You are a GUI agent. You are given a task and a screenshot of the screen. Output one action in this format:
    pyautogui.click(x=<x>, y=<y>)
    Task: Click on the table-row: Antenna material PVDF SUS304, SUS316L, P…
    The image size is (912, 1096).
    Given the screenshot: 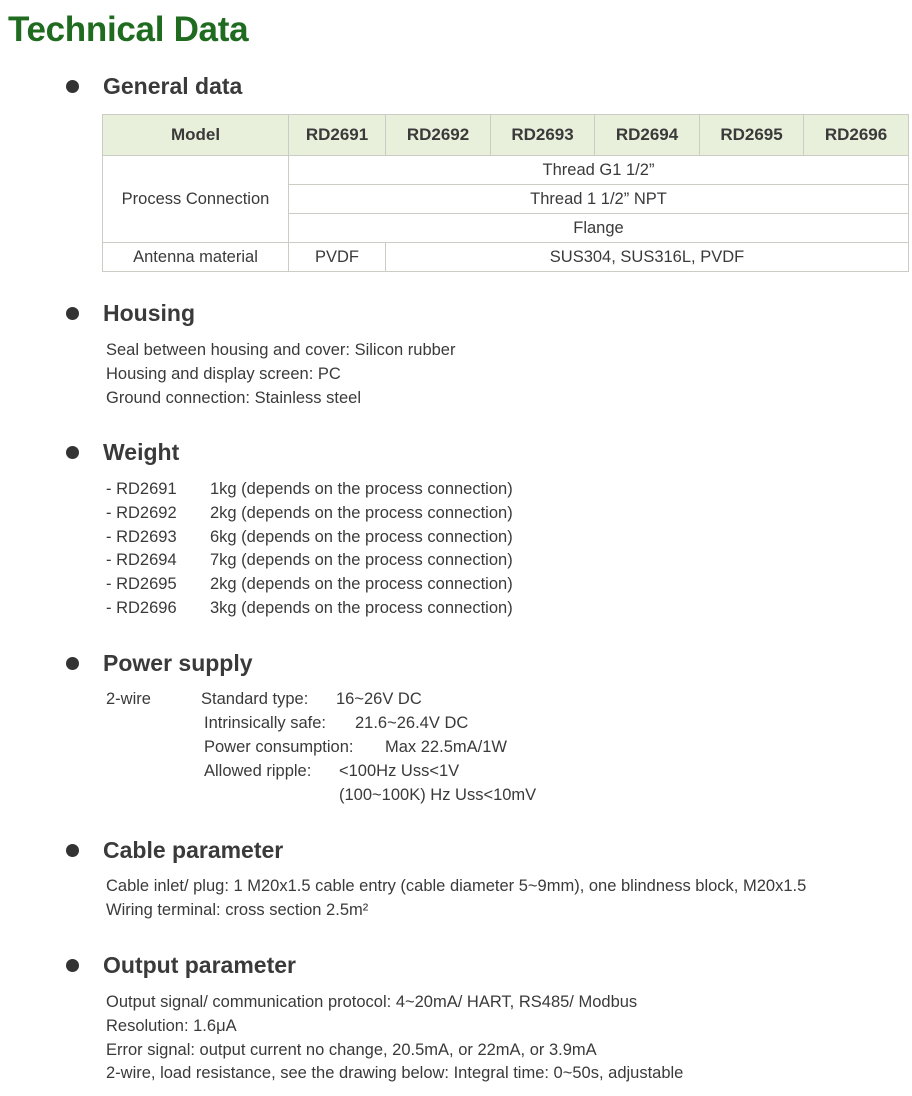 What is the action you would take?
    pyautogui.click(x=505, y=257)
    